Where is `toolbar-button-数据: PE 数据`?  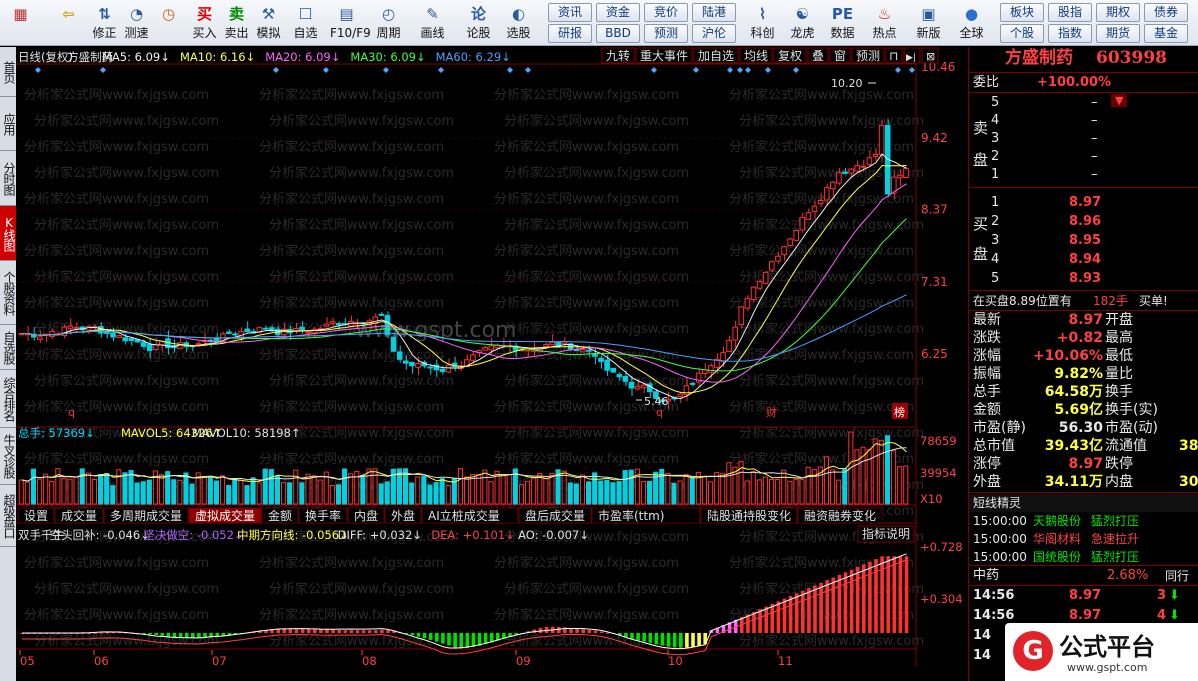
toolbar-button-数据: PE 数据 is located at coordinates (842, 23).